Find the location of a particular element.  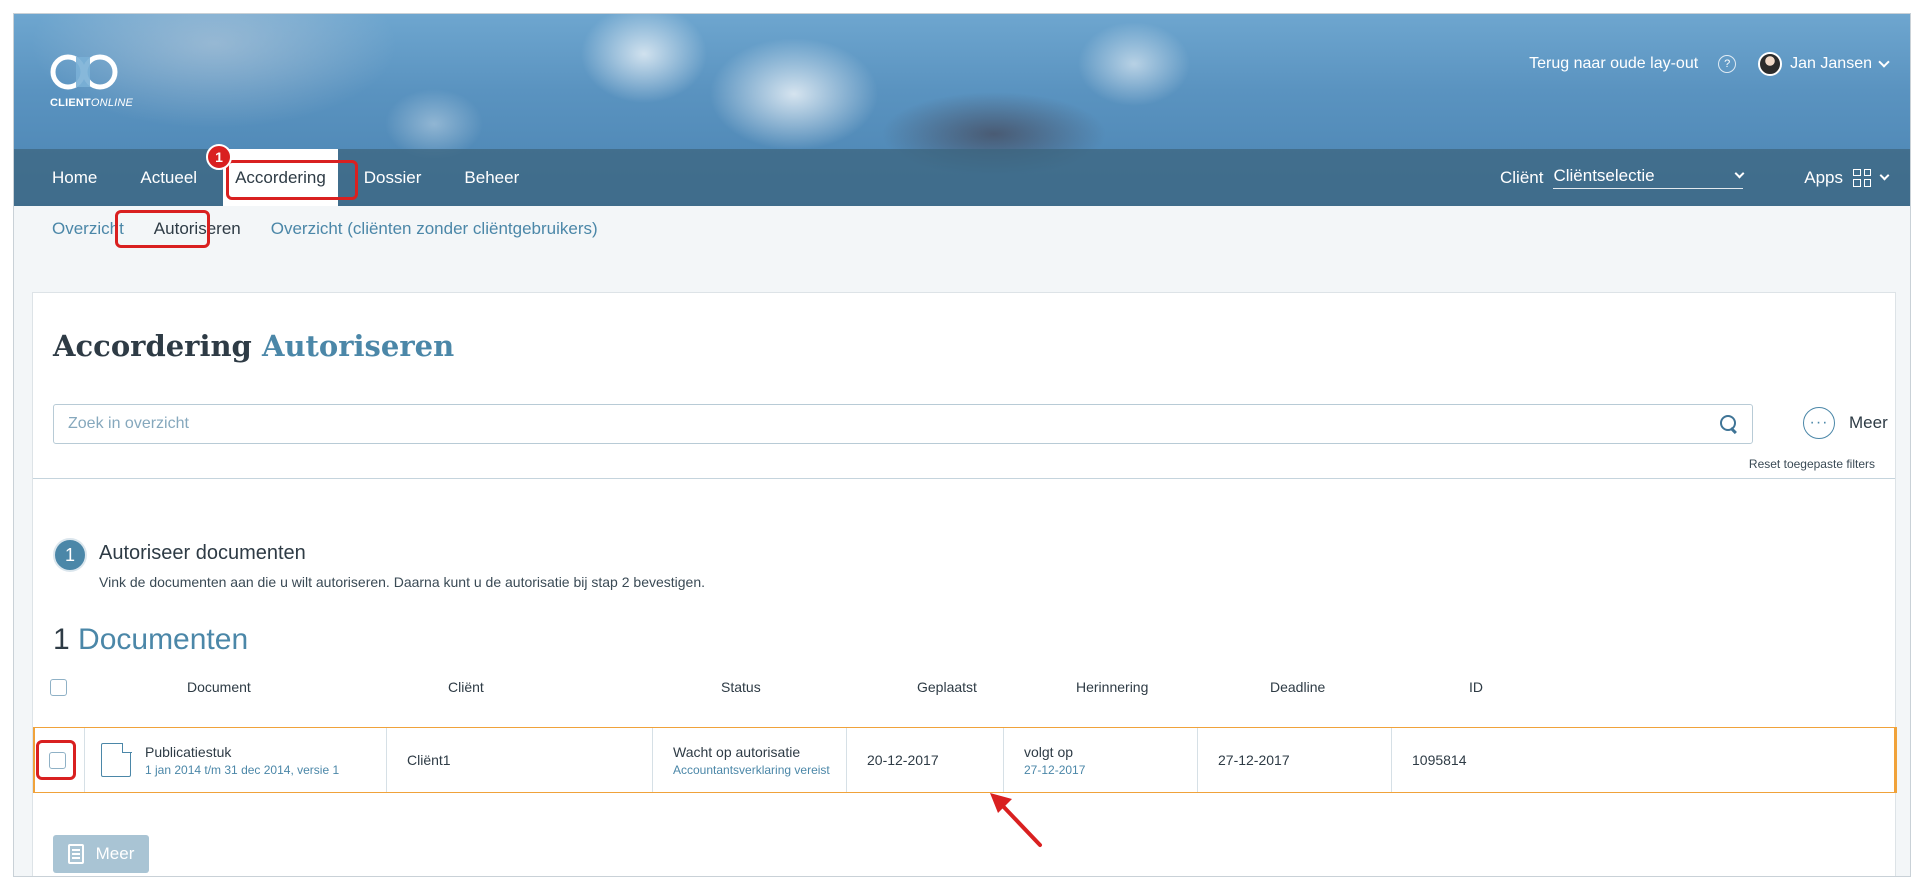

column-header-geplaatst: Geplaatst is located at coordinates (947, 687).